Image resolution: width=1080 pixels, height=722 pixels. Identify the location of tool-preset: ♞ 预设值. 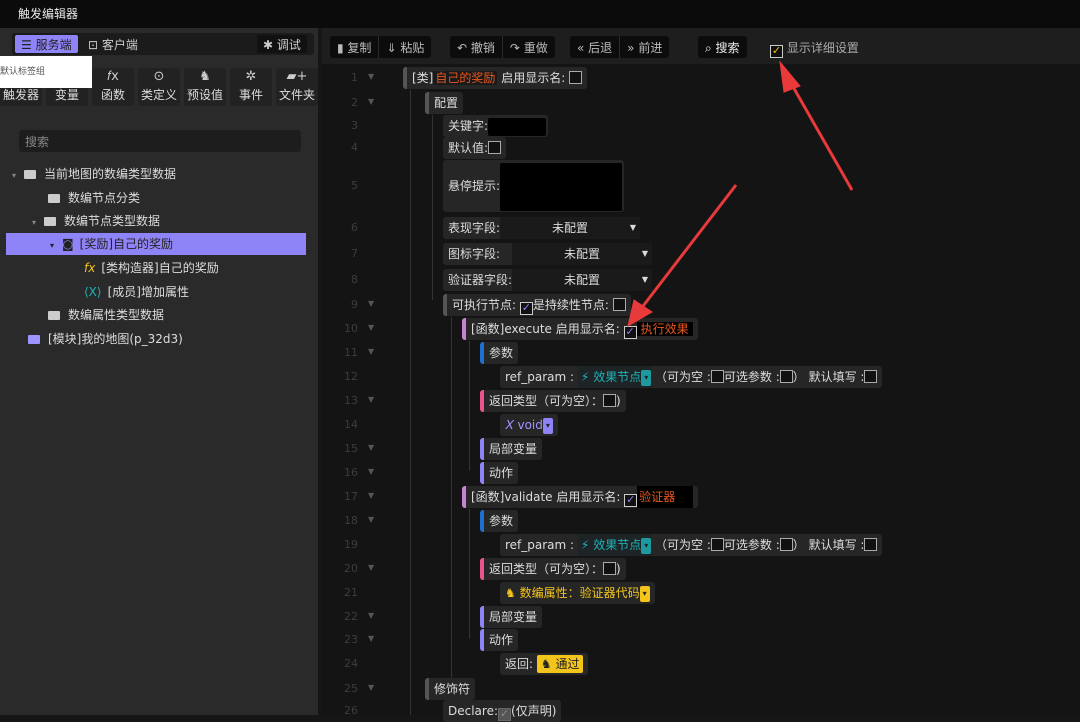
(205, 87).